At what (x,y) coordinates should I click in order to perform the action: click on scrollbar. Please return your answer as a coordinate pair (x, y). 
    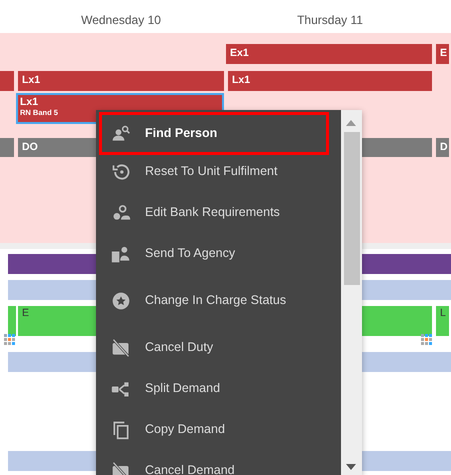
    Looking at the image, I should click on (351, 292).